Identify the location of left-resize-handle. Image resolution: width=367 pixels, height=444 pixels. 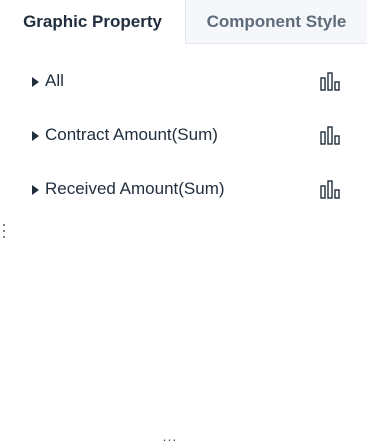
(4, 237).